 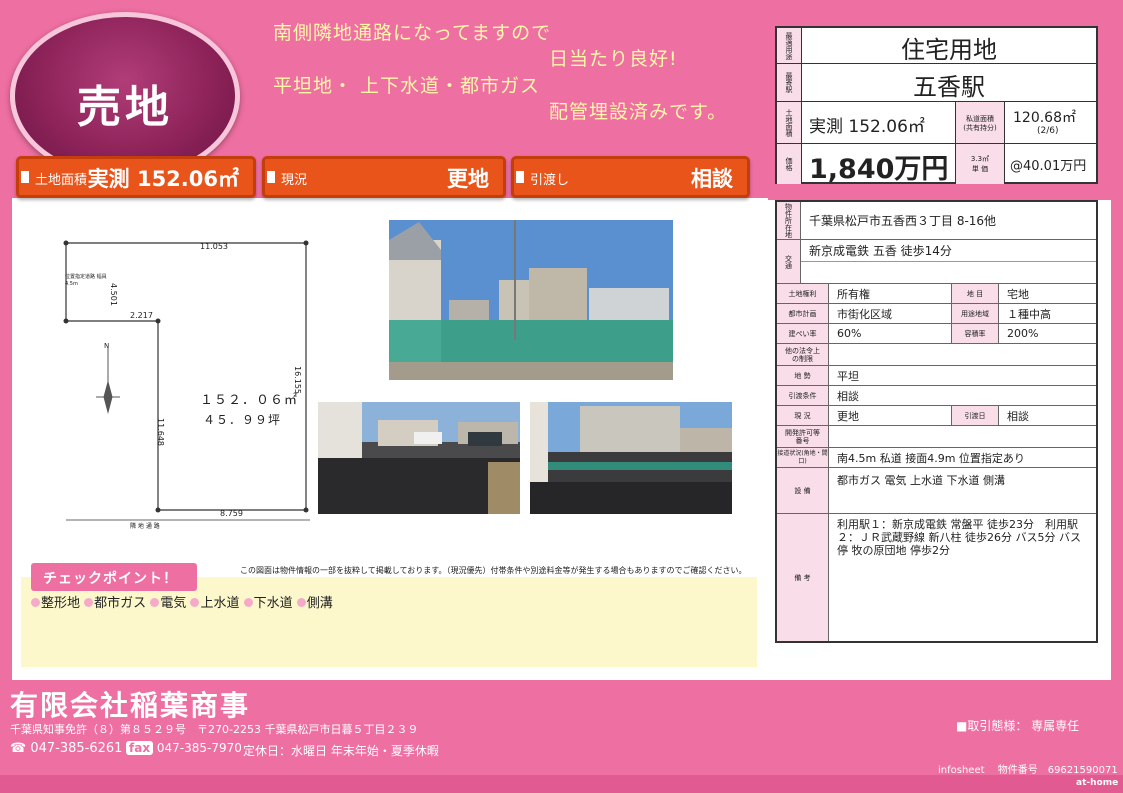 What do you see at coordinates (294, 180) in the screenshot?
I see `summary-label: 現況` at bounding box center [294, 180].